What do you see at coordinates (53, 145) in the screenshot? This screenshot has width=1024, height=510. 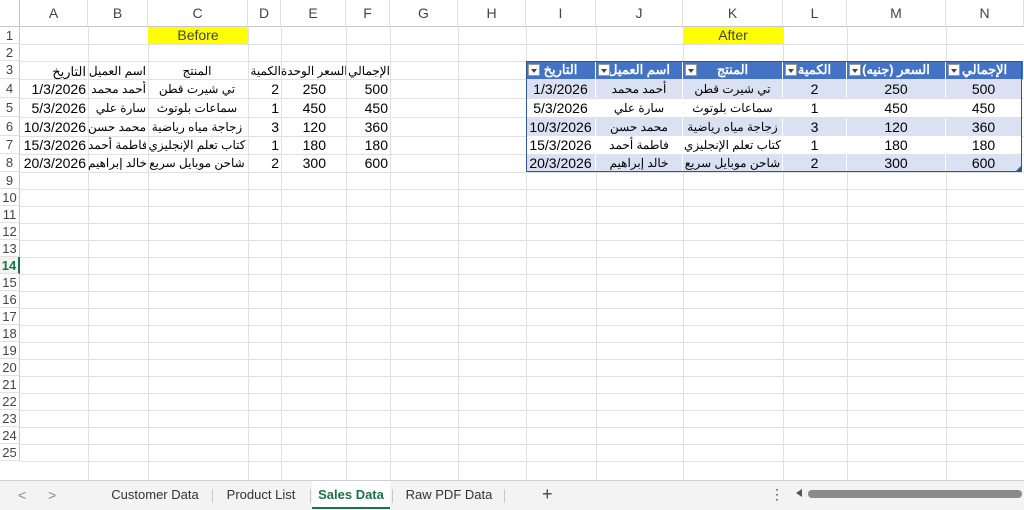 I see `before-cell-date: 15/3/2026` at bounding box center [53, 145].